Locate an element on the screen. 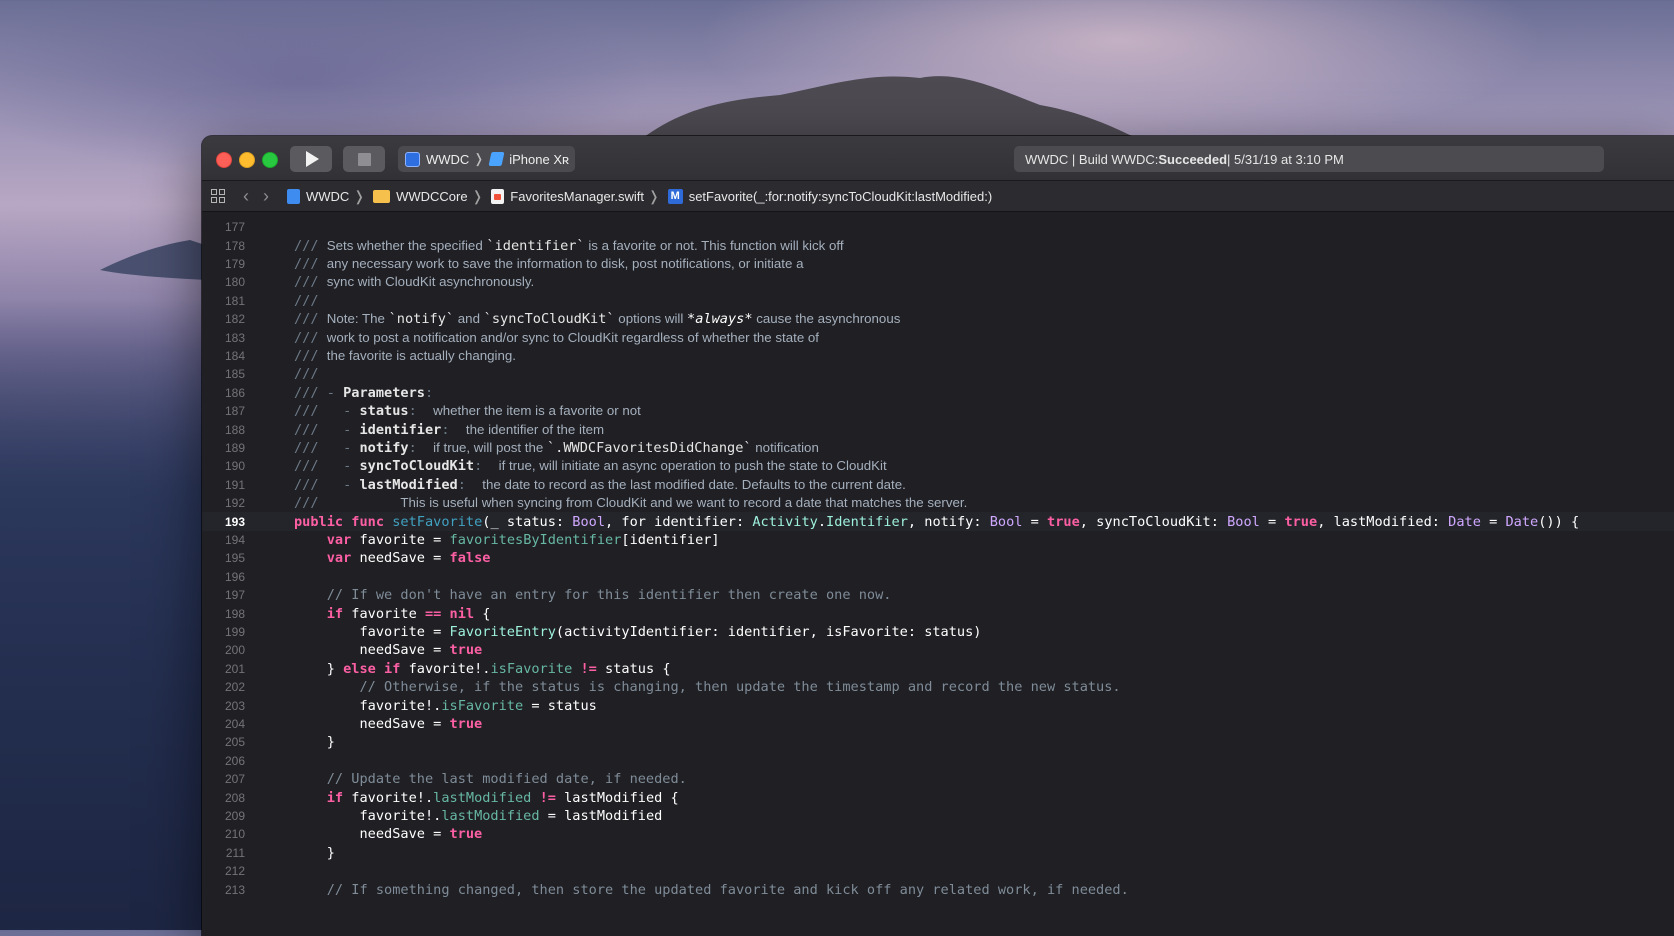 Image resolution: width=1674 pixels, height=936 pixels. code-line: 212 is located at coordinates (938, 871).